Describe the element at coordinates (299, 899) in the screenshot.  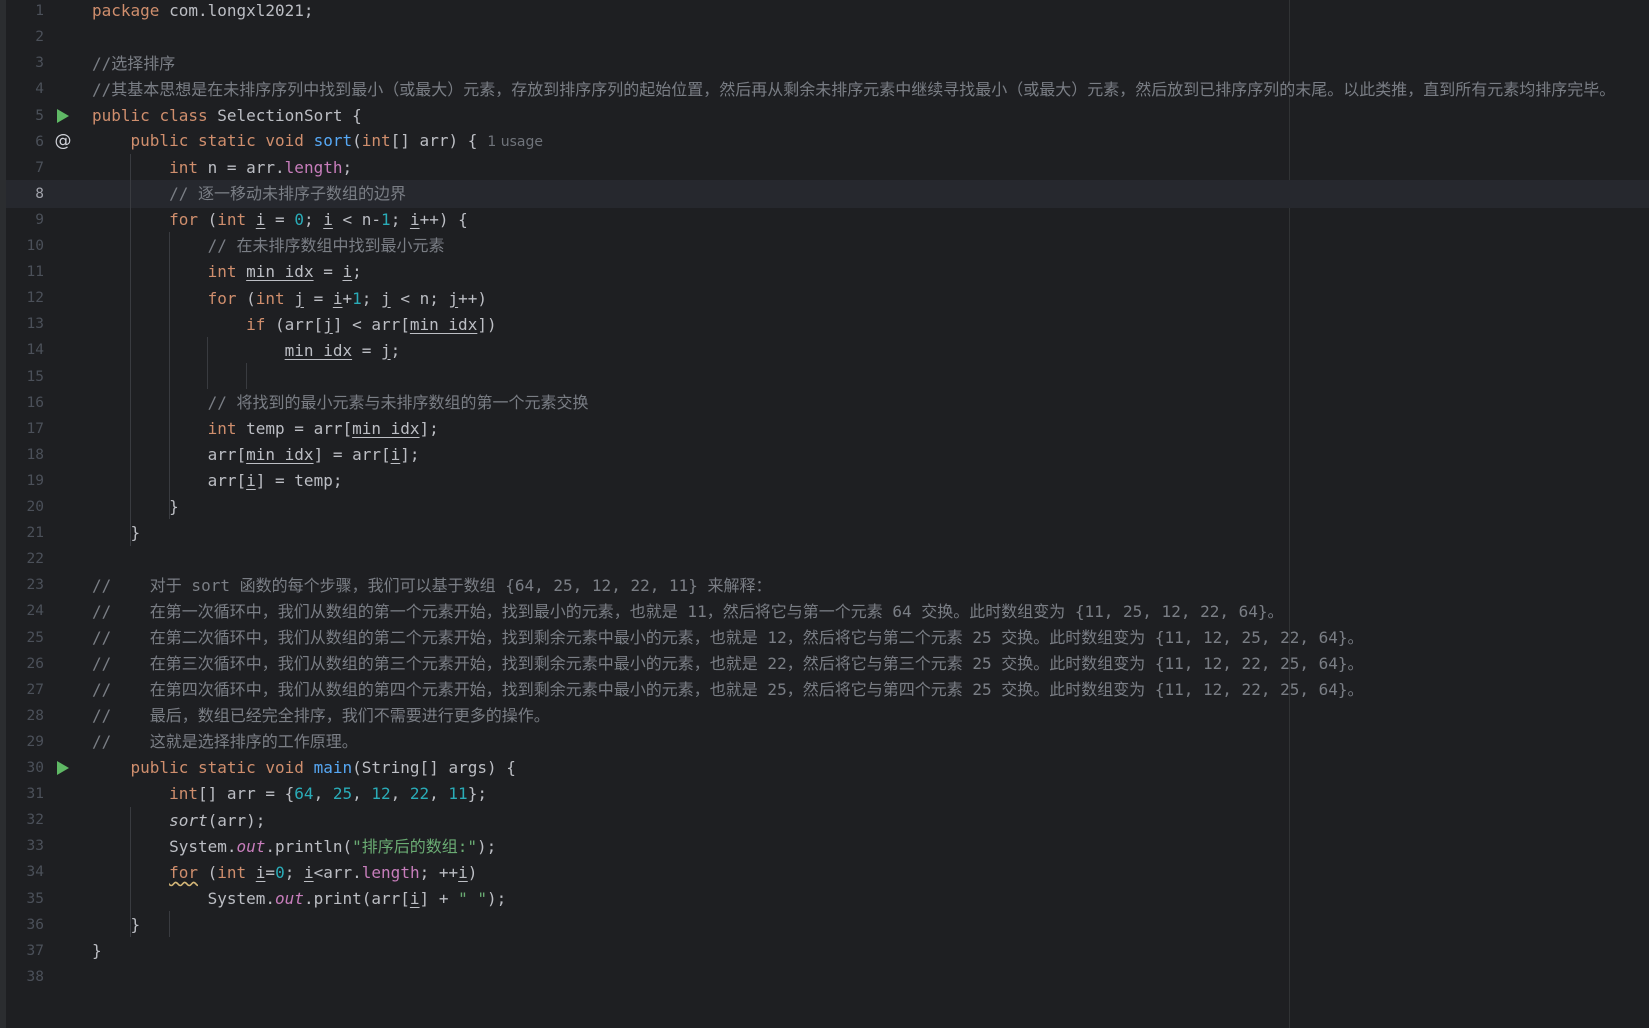
I see `code-text: System.out.print(arr[i] + " ");` at that location.